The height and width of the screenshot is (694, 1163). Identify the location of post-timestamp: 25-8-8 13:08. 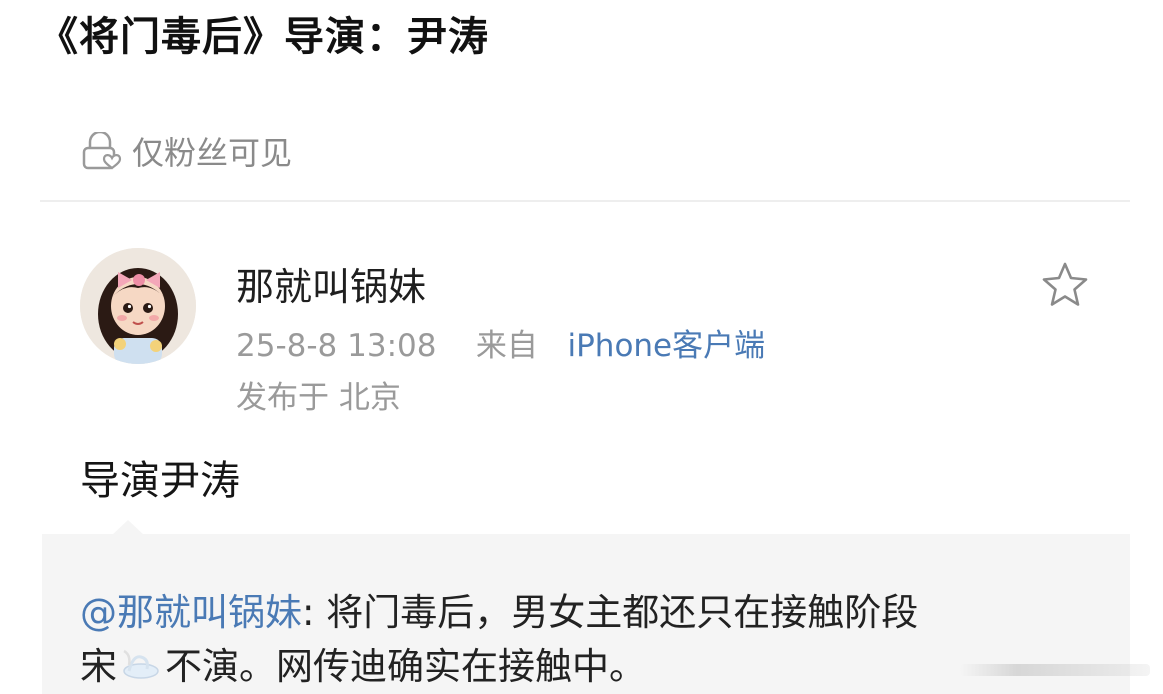
(336, 346).